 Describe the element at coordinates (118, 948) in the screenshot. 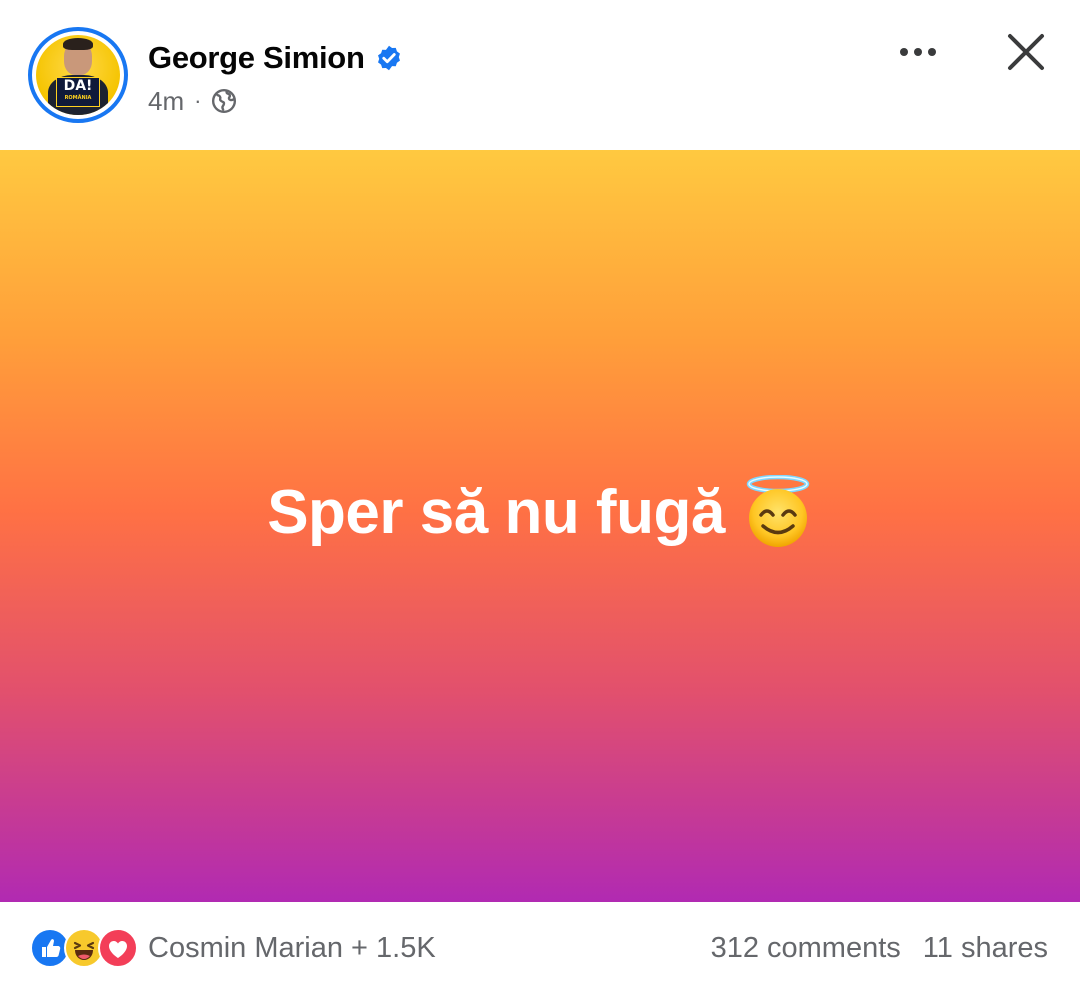

I see `love-icon` at that location.